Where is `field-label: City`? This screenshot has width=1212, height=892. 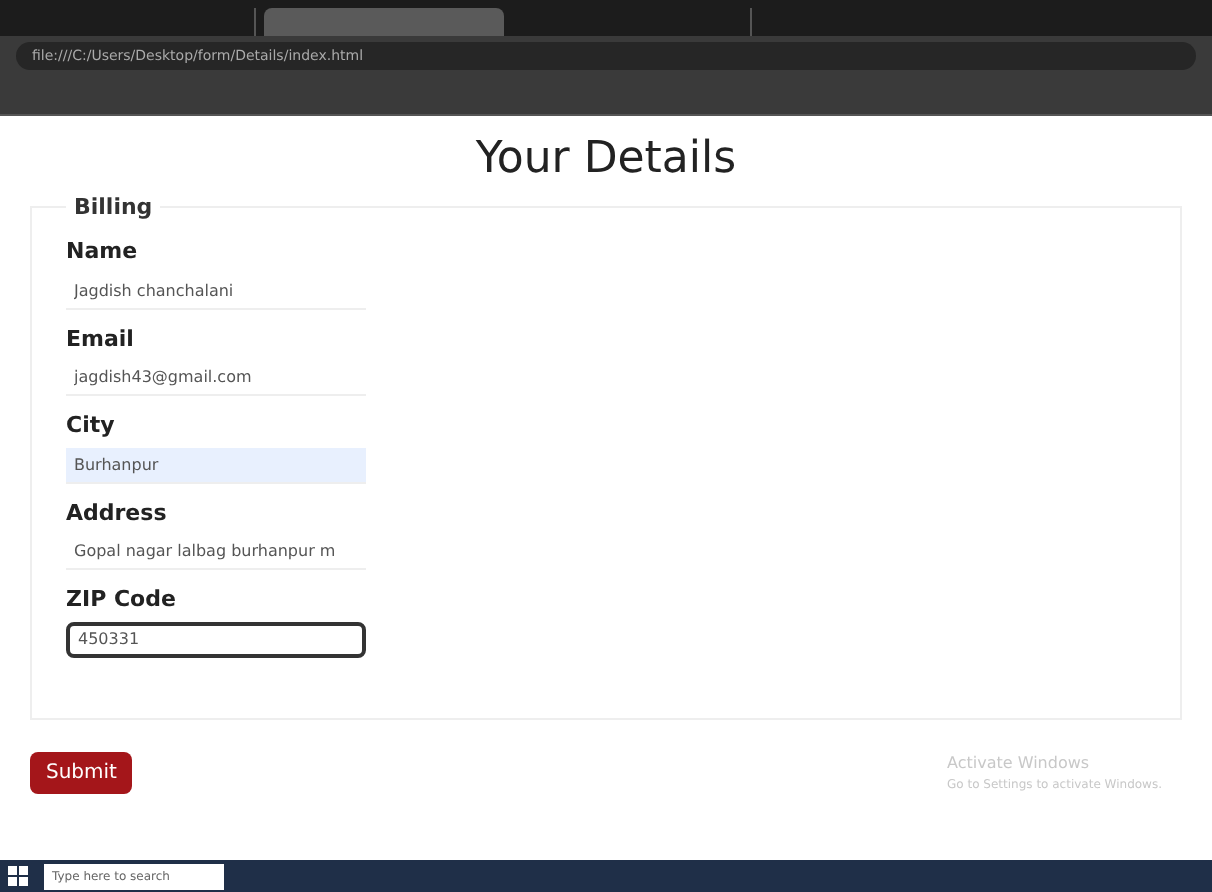 field-label: City is located at coordinates (91, 426).